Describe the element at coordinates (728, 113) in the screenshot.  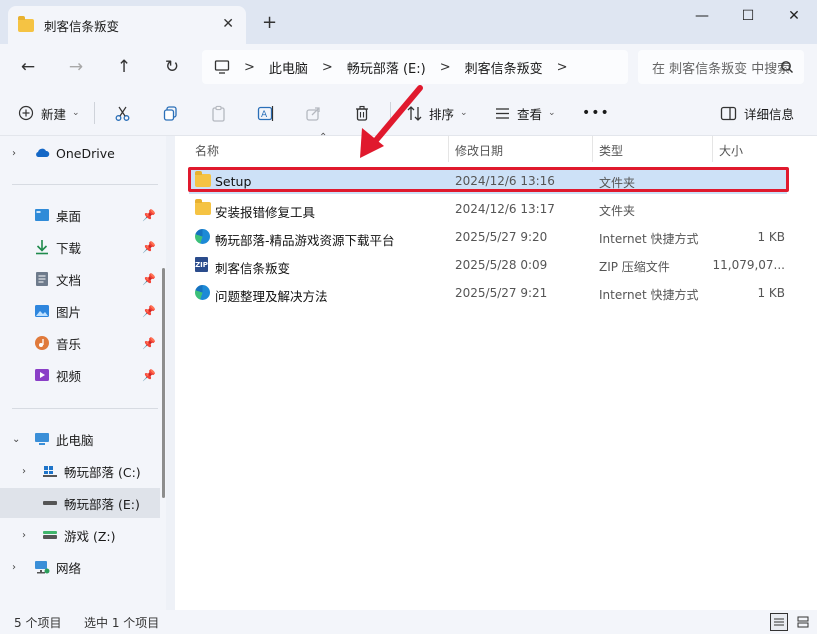
I see `details-pane-icon` at that location.